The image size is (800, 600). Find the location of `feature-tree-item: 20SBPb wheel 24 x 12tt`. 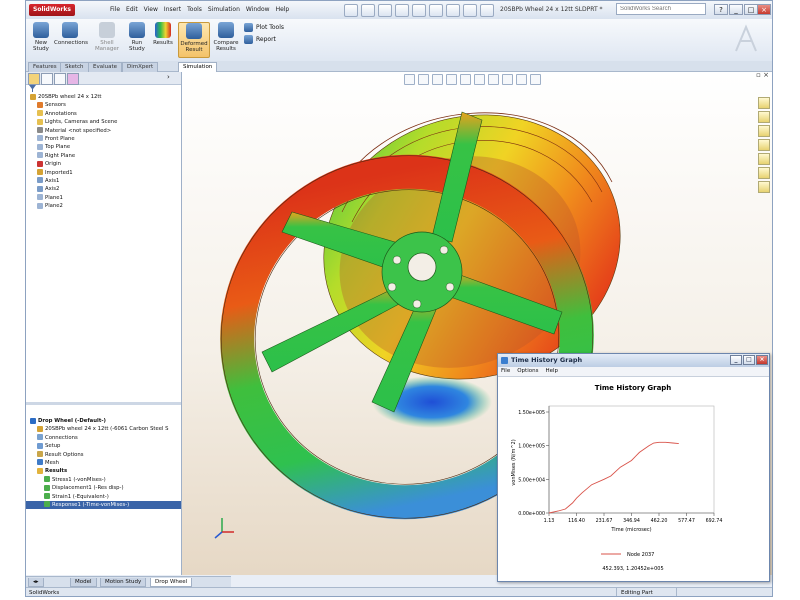

feature-tree-item: 20SBPb wheel 24 x 12tt is located at coordinates (103, 97).